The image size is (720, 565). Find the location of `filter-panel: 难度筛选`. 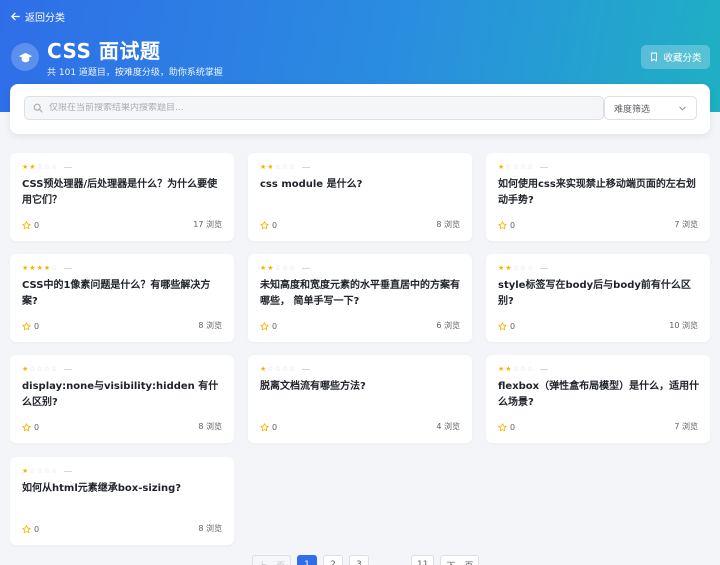

filter-panel: 难度筛选 is located at coordinates (360, 109).